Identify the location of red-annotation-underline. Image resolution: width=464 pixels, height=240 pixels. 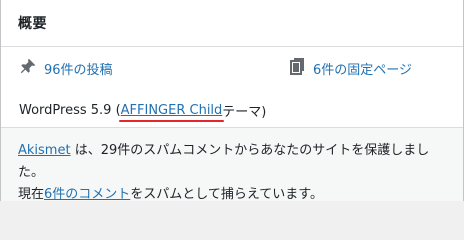
(171, 120).